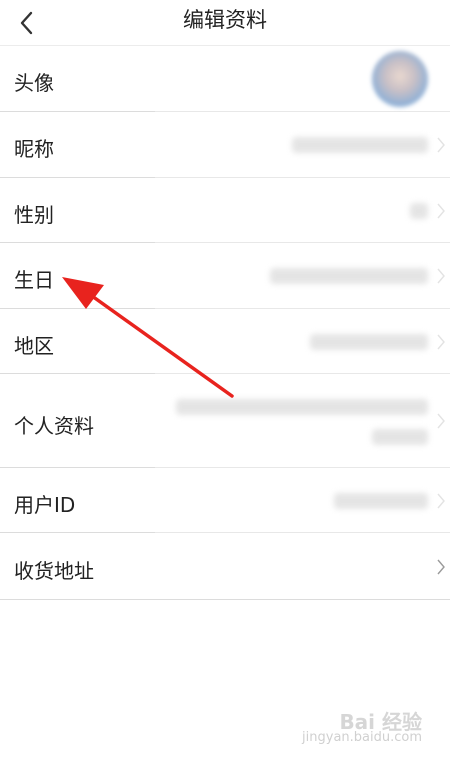 The image size is (450, 760). What do you see at coordinates (34, 83) in the screenshot?
I see `row-label-avatar: 头像` at bounding box center [34, 83].